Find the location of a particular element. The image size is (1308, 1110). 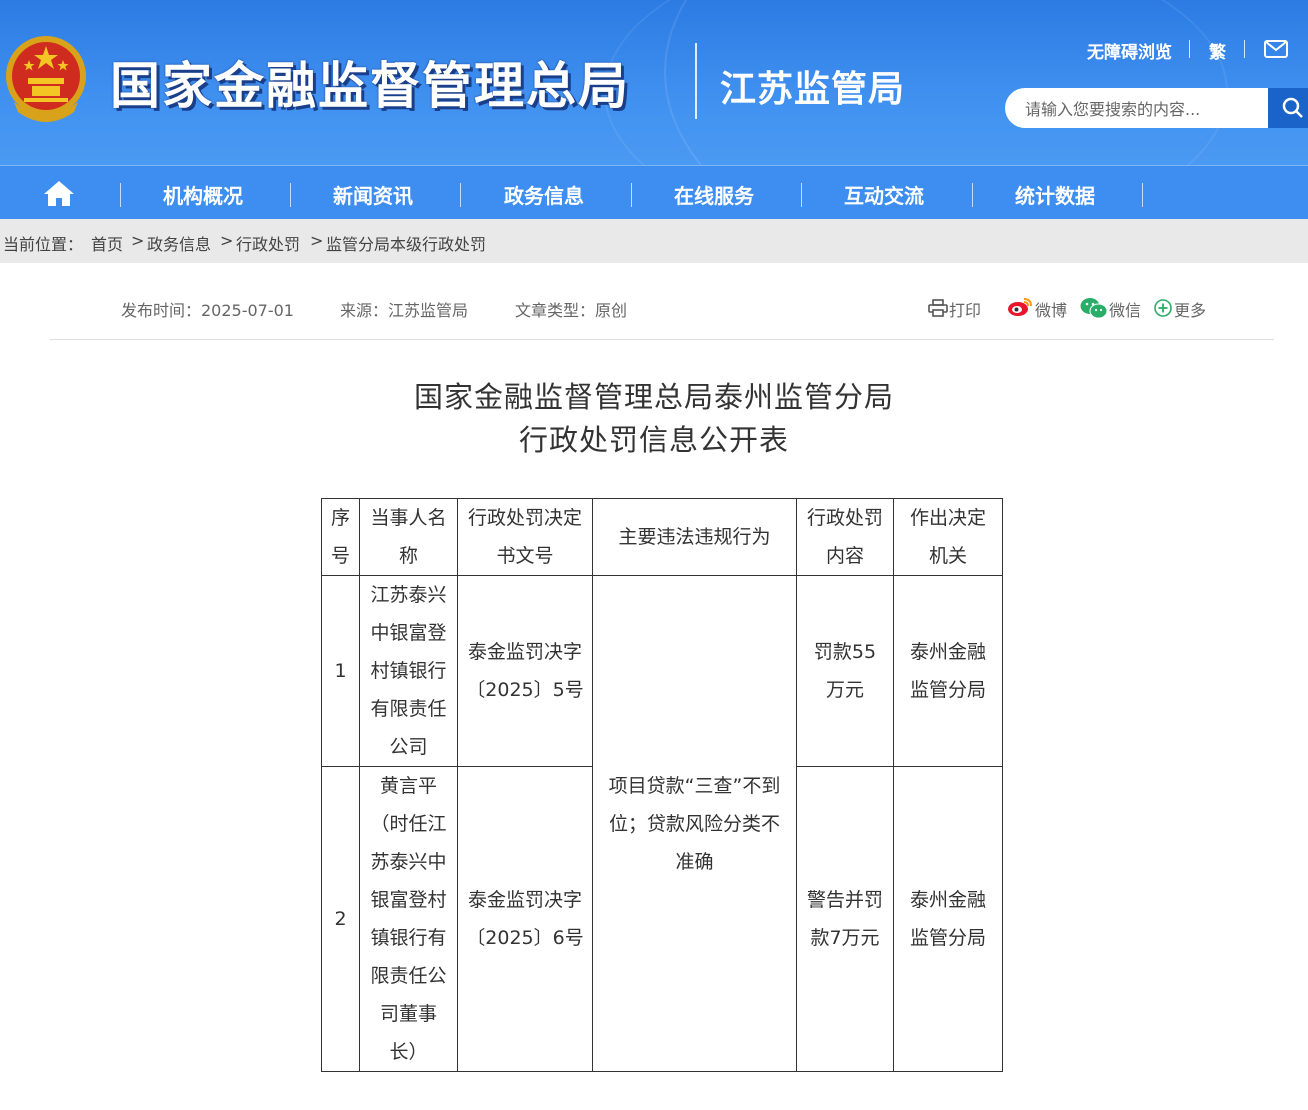

site-title: 国家金融监督管理总局 is located at coordinates (370, 82).